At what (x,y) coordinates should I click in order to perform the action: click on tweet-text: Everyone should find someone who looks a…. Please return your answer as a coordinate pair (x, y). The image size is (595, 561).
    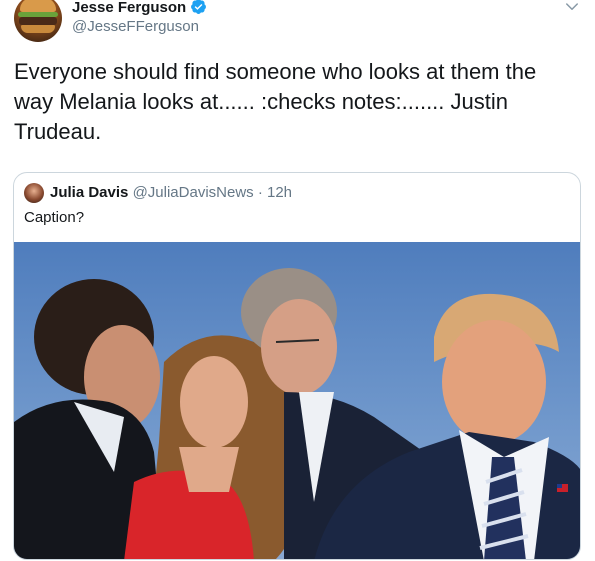
    Looking at the image, I should click on (275, 101).